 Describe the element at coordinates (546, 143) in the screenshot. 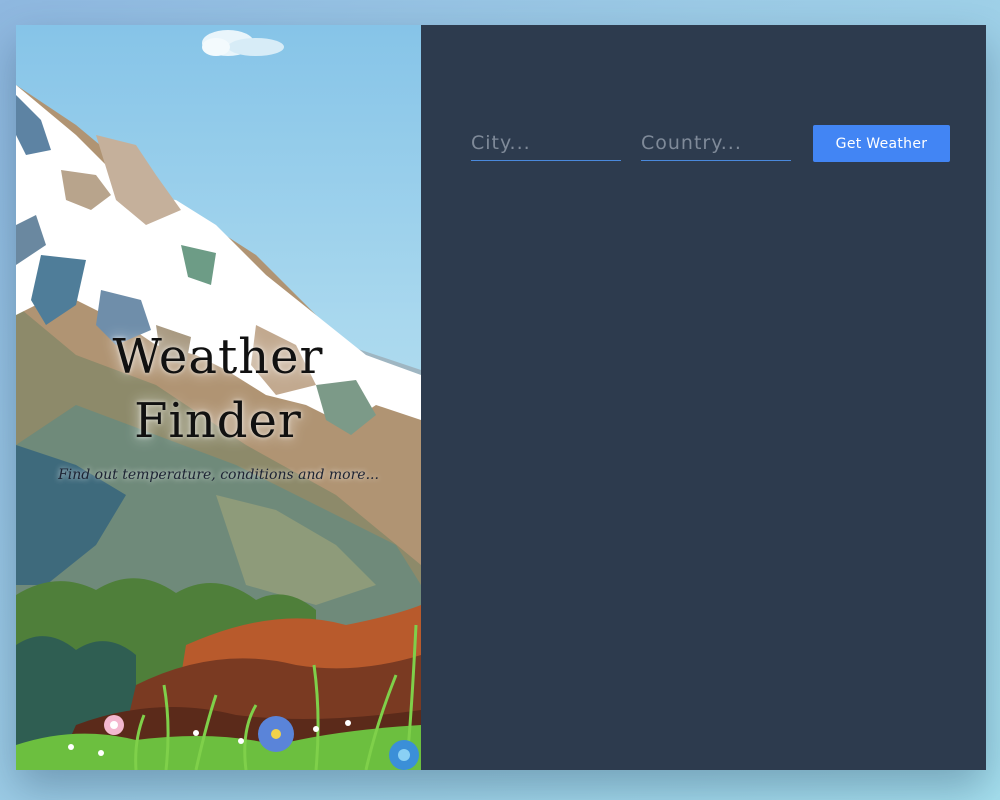

I see `city-input` at that location.